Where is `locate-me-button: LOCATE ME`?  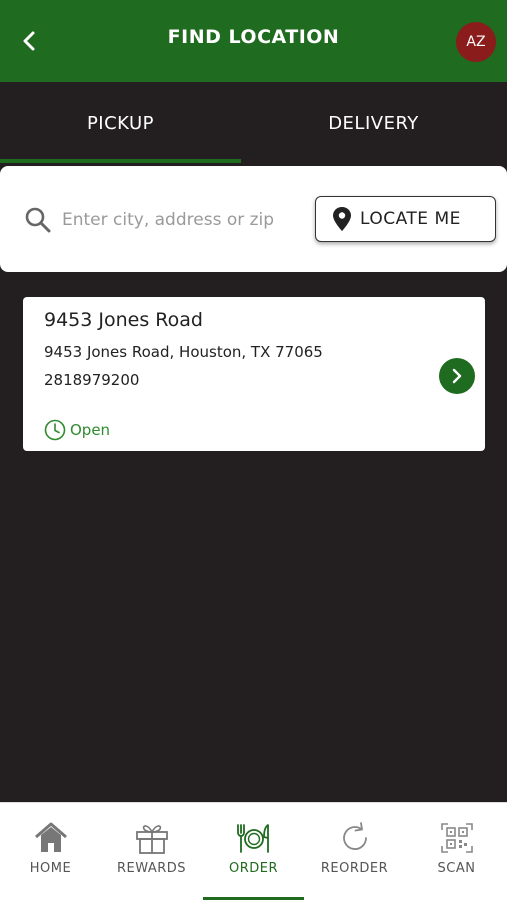
locate-me-button: LOCATE ME is located at coordinates (405, 219).